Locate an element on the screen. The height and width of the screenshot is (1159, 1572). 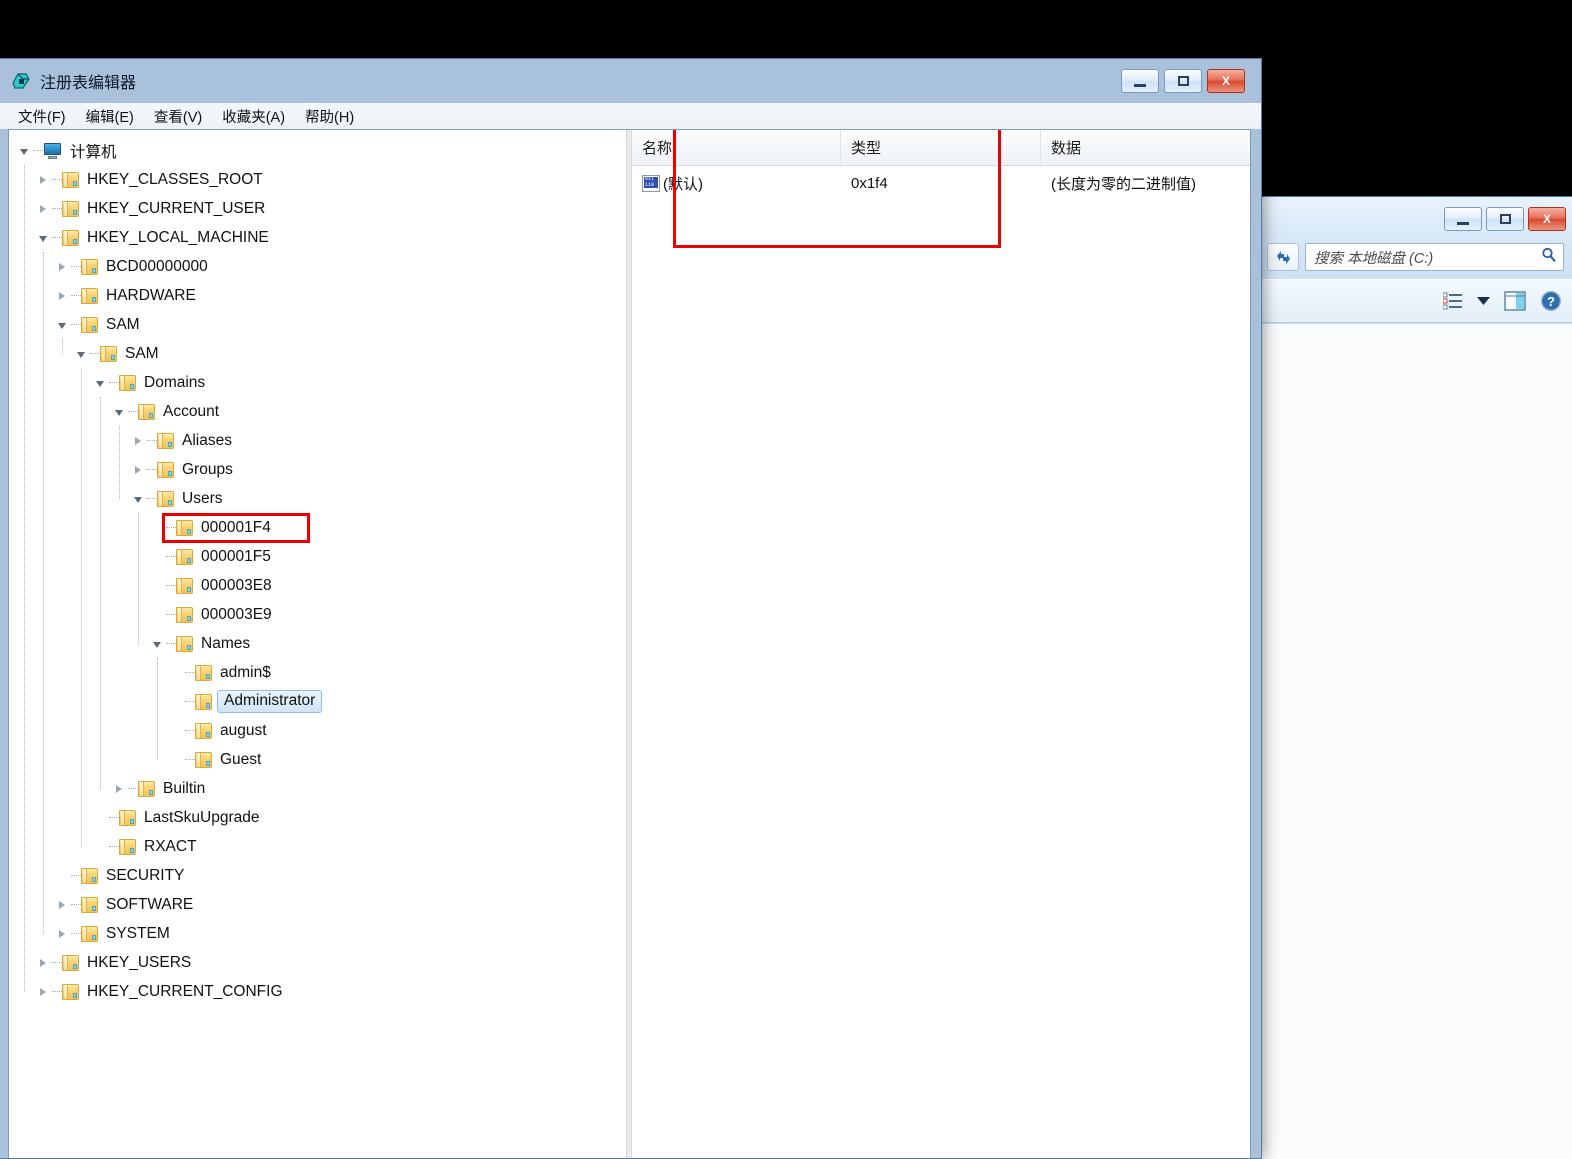
tree-item-administrator: Administrator is located at coordinates (317, 701).